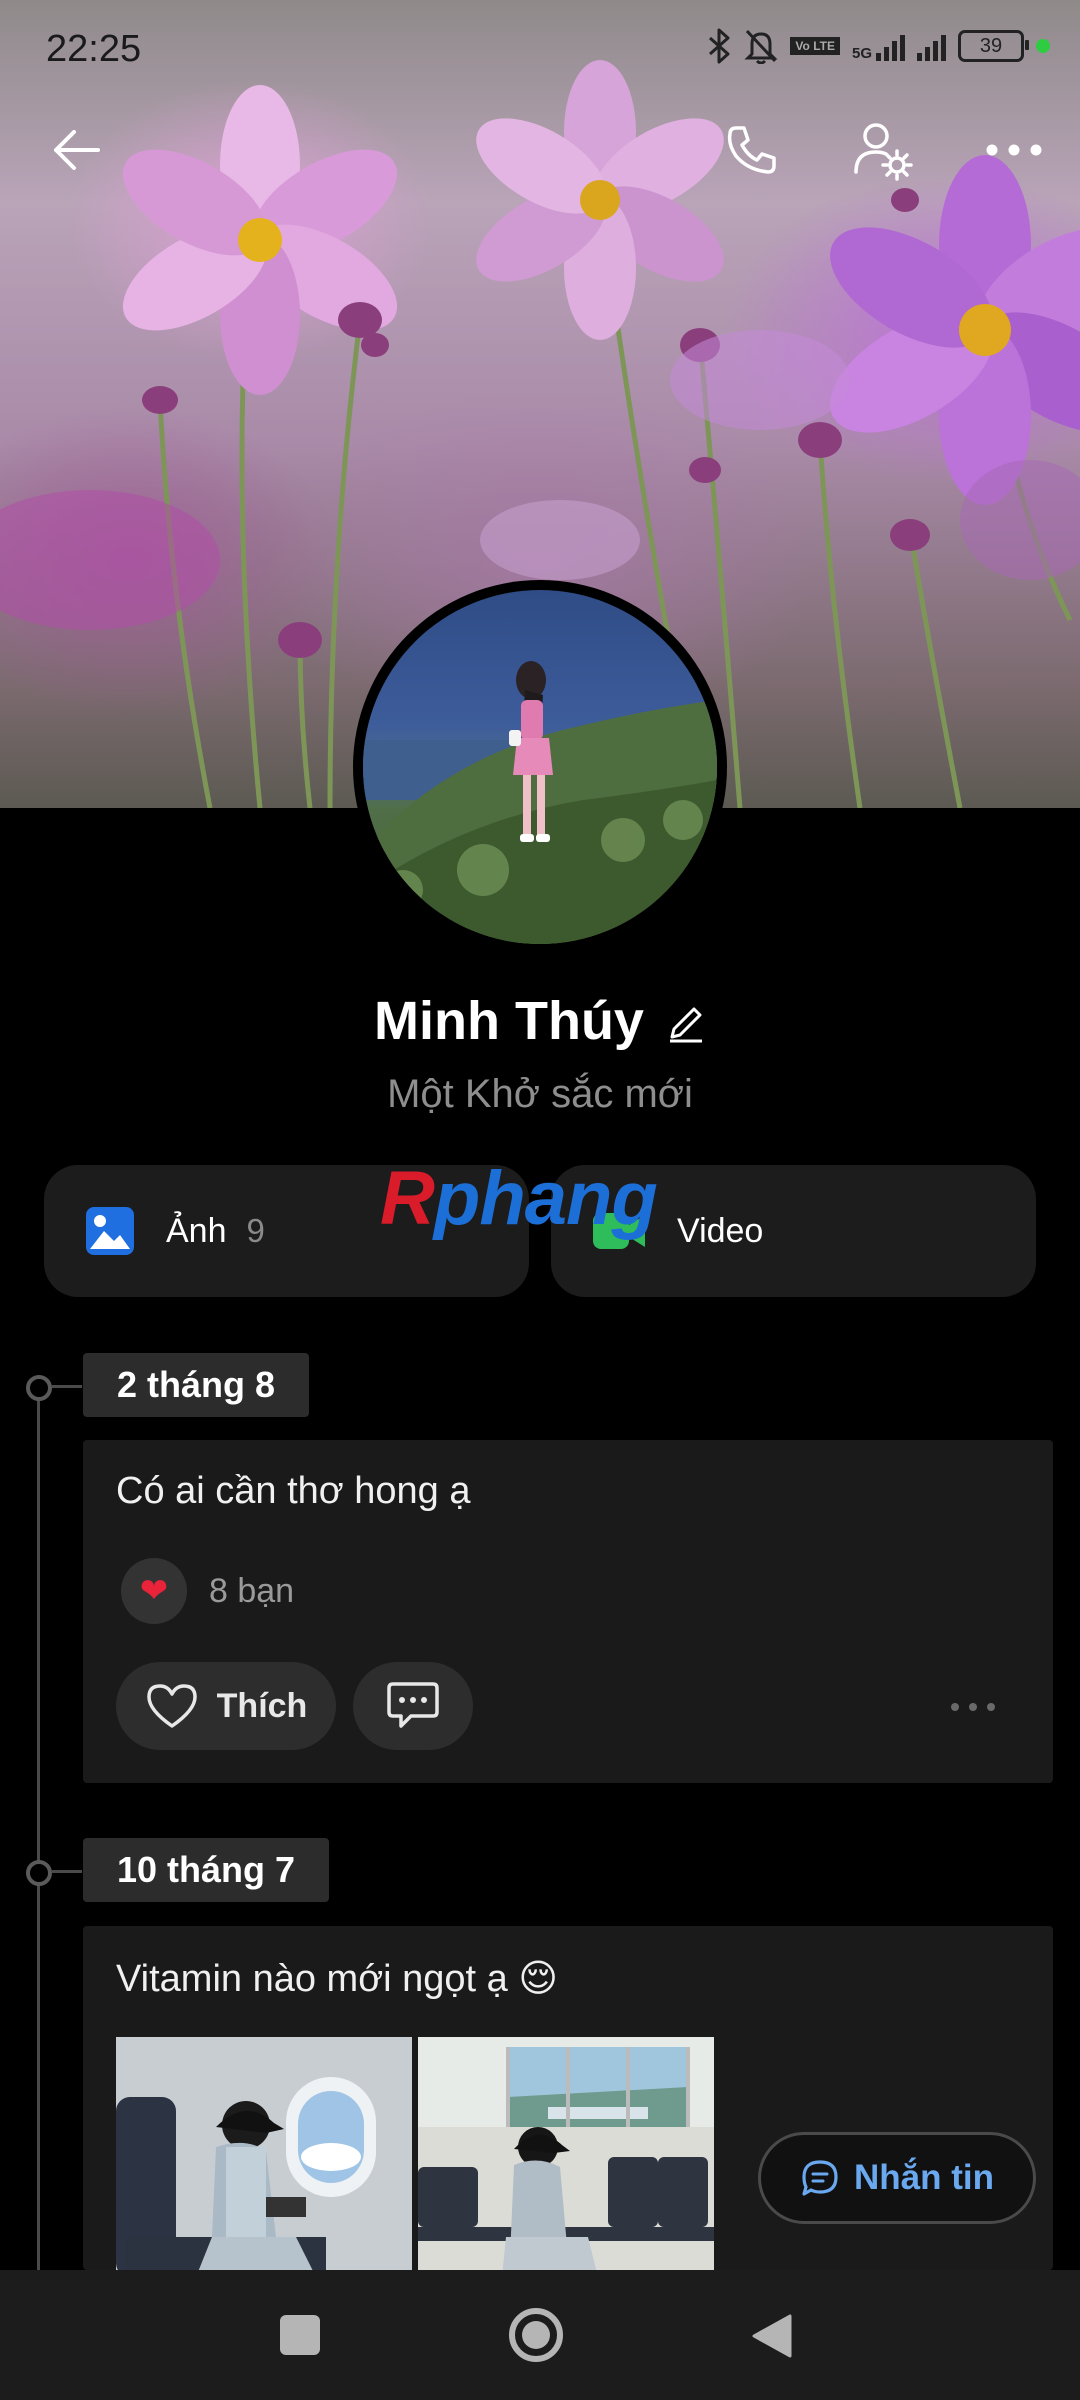 The height and width of the screenshot is (2400, 1080). I want to click on signal-icon, so click(931, 46).